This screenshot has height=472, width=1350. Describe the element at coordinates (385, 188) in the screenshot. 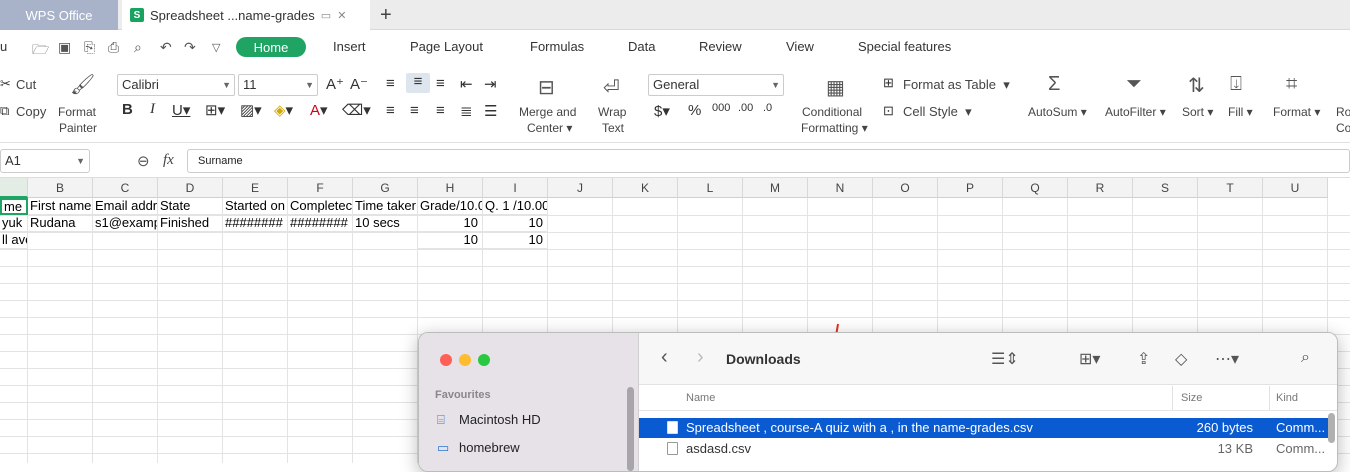

I see `column-header: G` at that location.